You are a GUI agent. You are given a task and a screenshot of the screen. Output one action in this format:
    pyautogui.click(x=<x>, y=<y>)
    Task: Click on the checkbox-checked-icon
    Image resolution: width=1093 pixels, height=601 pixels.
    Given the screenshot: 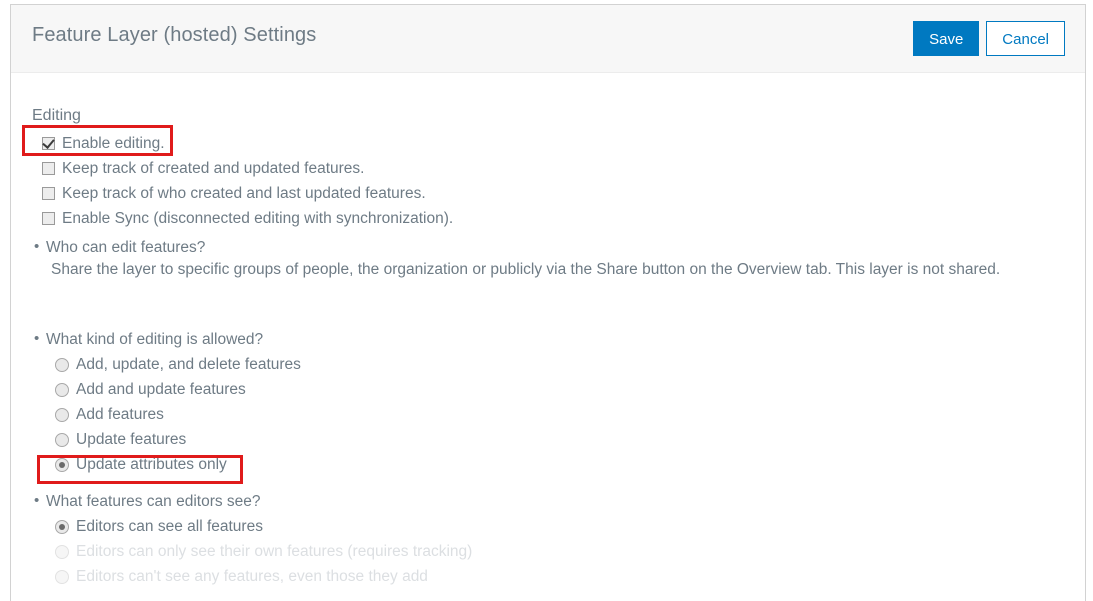 What is the action you would take?
    pyautogui.click(x=48, y=143)
    